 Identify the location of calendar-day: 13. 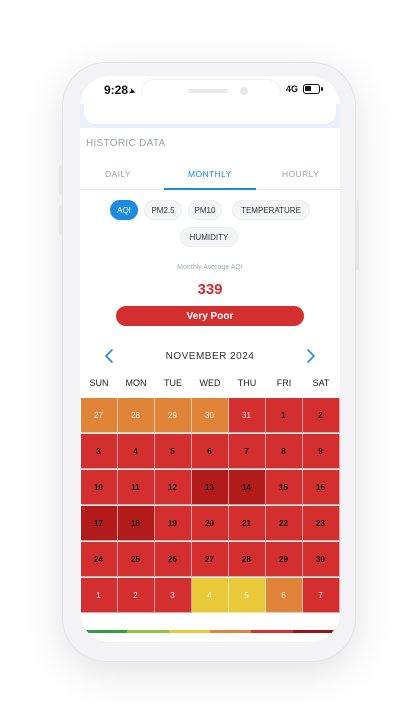
(210, 487).